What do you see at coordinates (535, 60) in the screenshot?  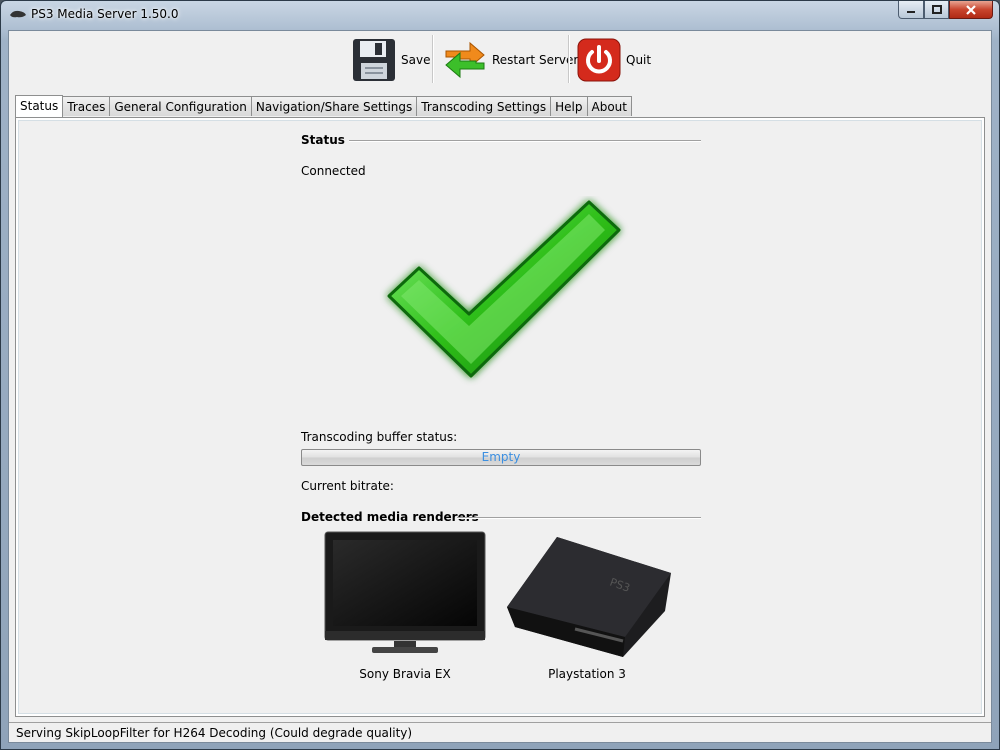 I see `restart-label: Restart Server` at bounding box center [535, 60].